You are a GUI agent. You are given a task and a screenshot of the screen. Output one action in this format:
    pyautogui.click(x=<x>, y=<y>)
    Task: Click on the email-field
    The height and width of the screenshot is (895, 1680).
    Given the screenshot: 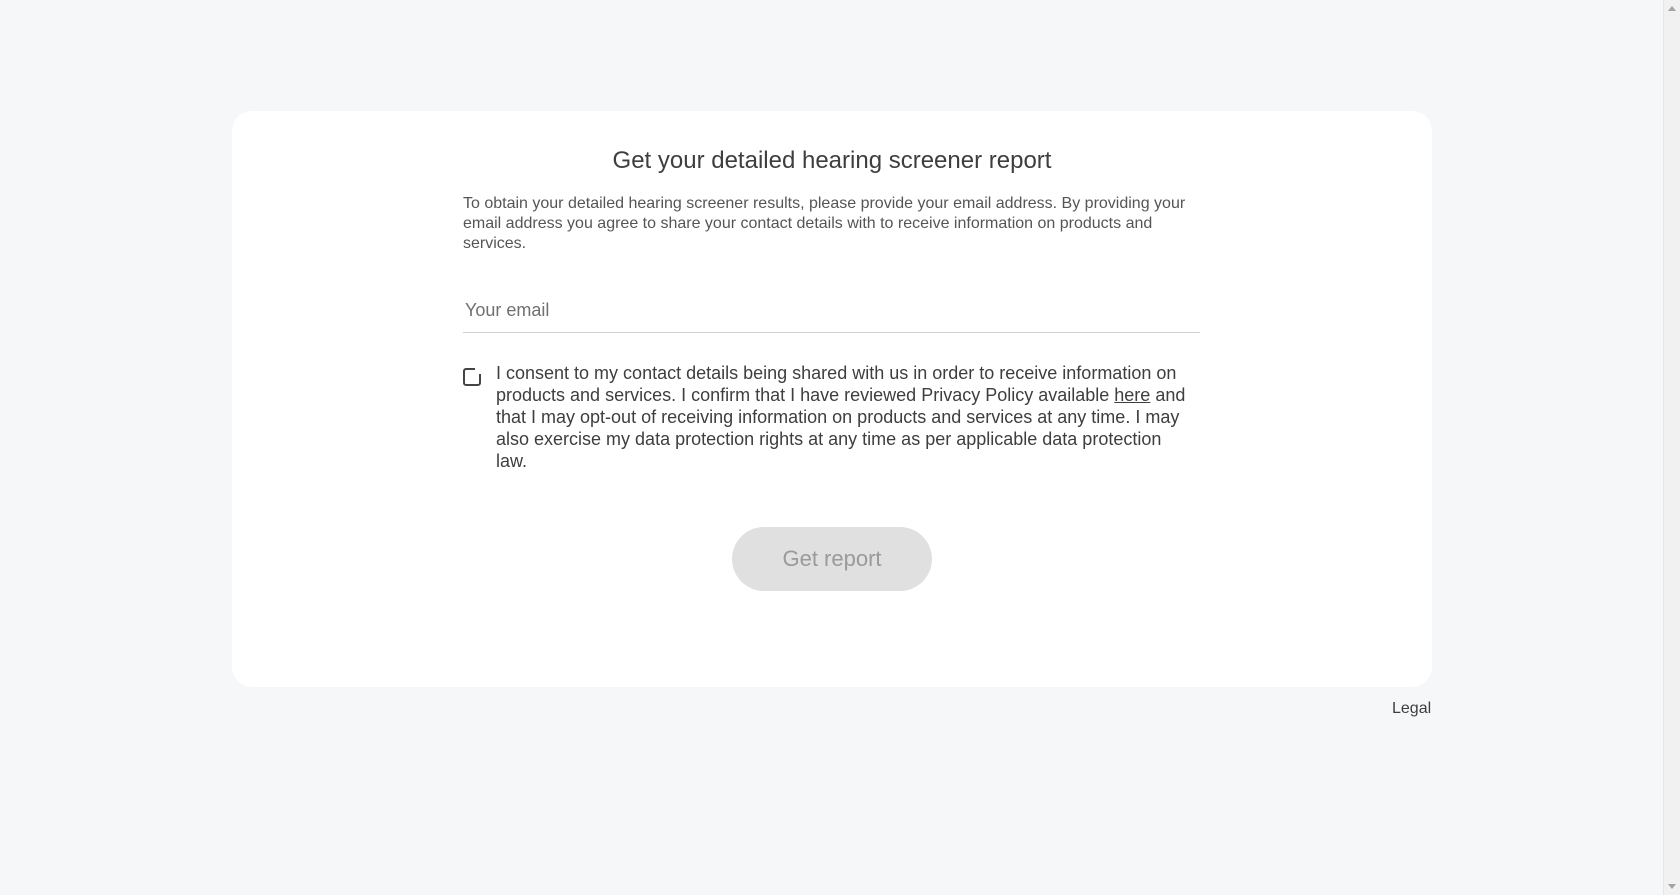 What is the action you would take?
    pyautogui.click(x=831, y=311)
    